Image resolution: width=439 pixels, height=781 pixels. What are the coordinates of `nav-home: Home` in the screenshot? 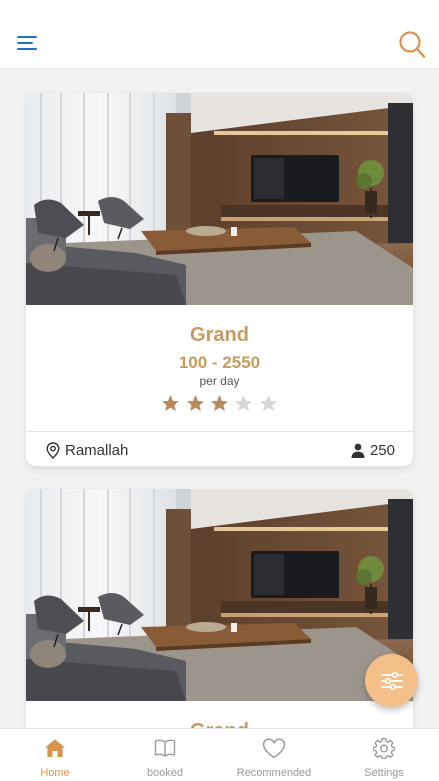 It's located at (55, 757).